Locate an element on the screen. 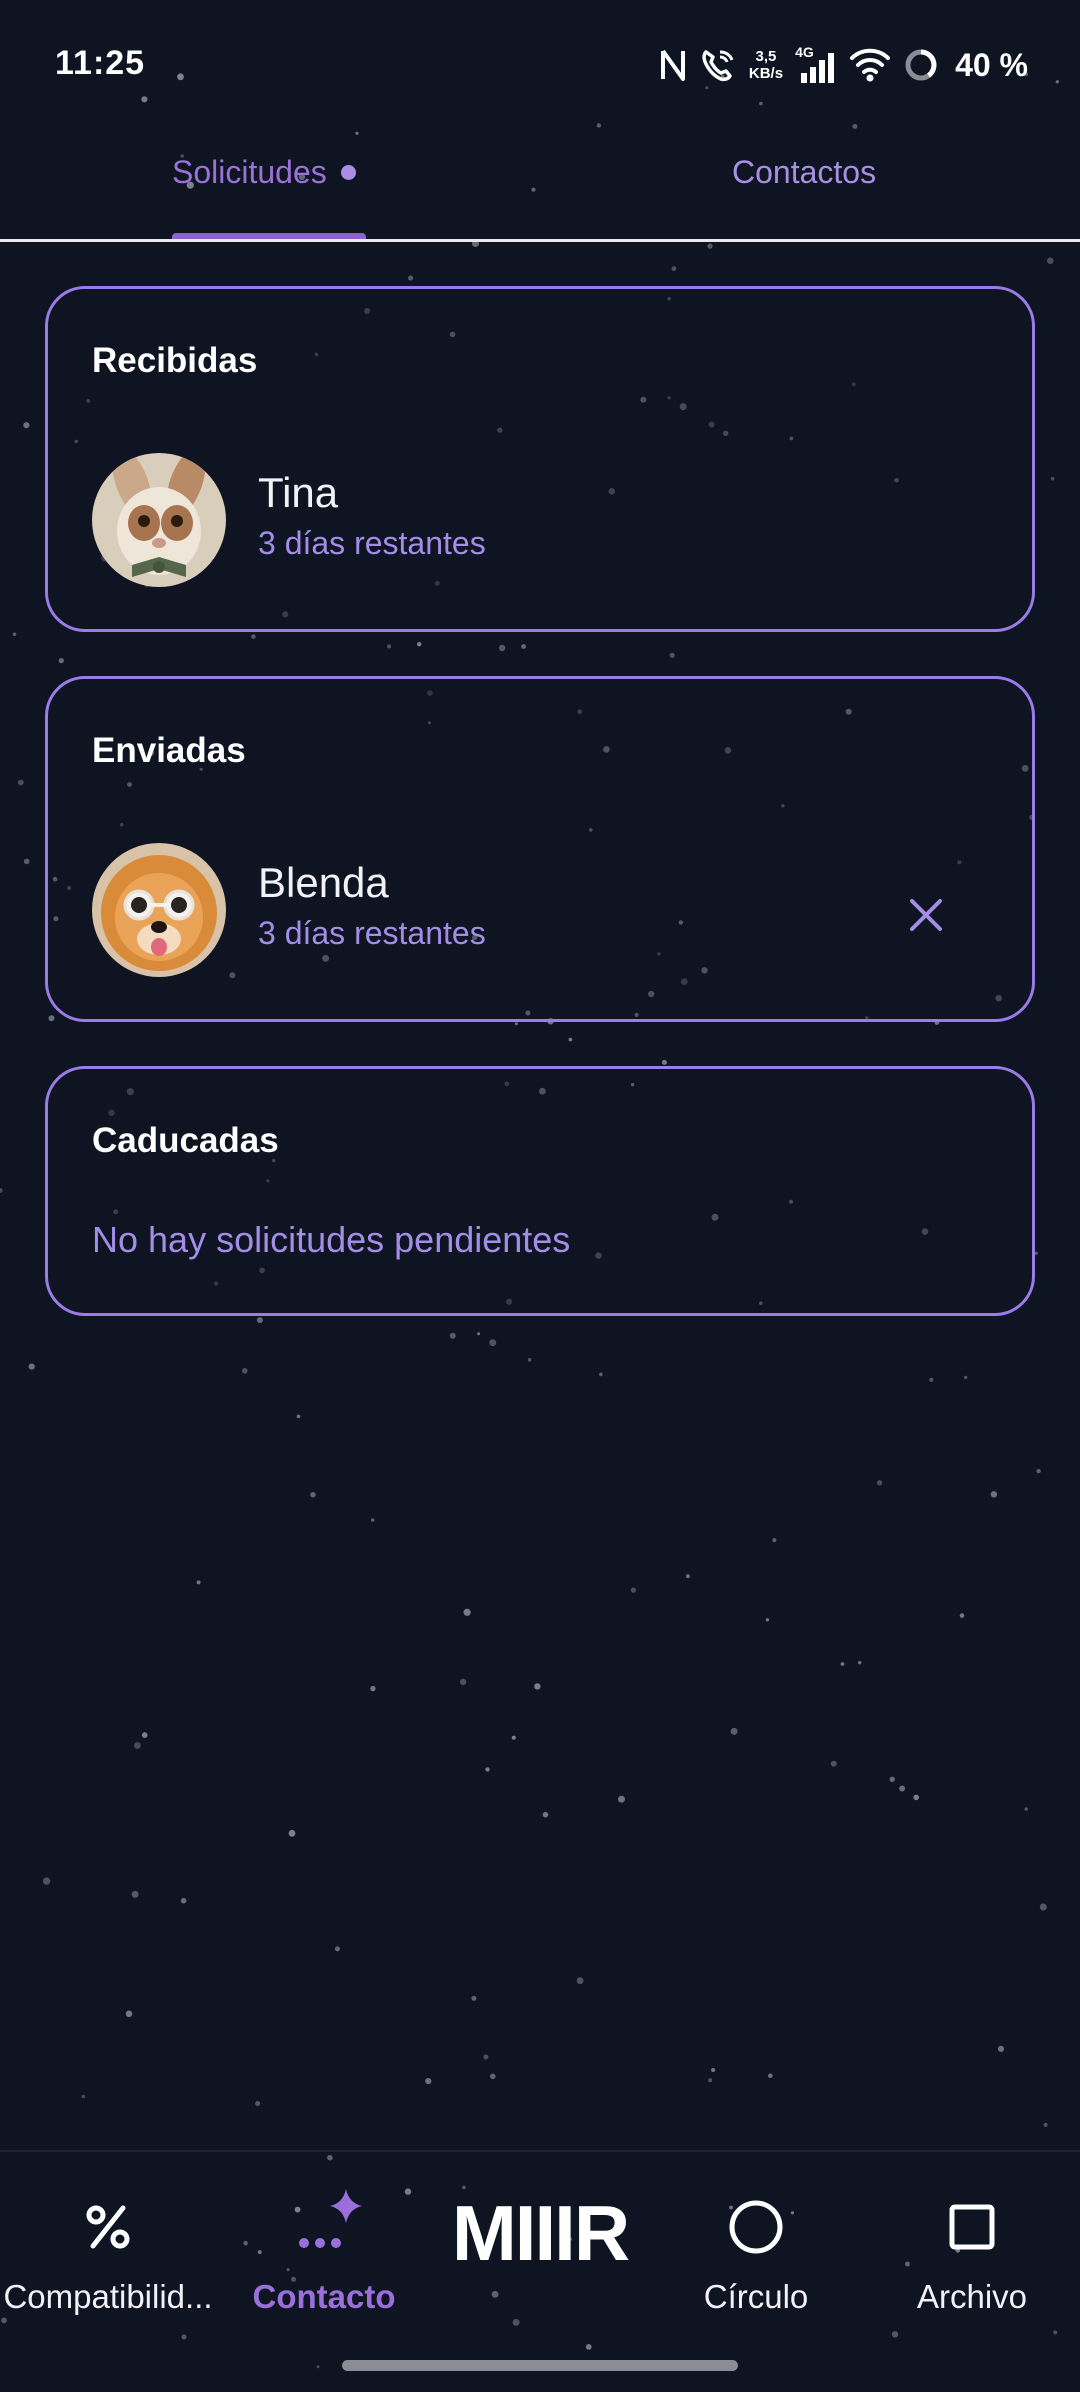  nav-archivo: Archivo is located at coordinates (972, 2233).